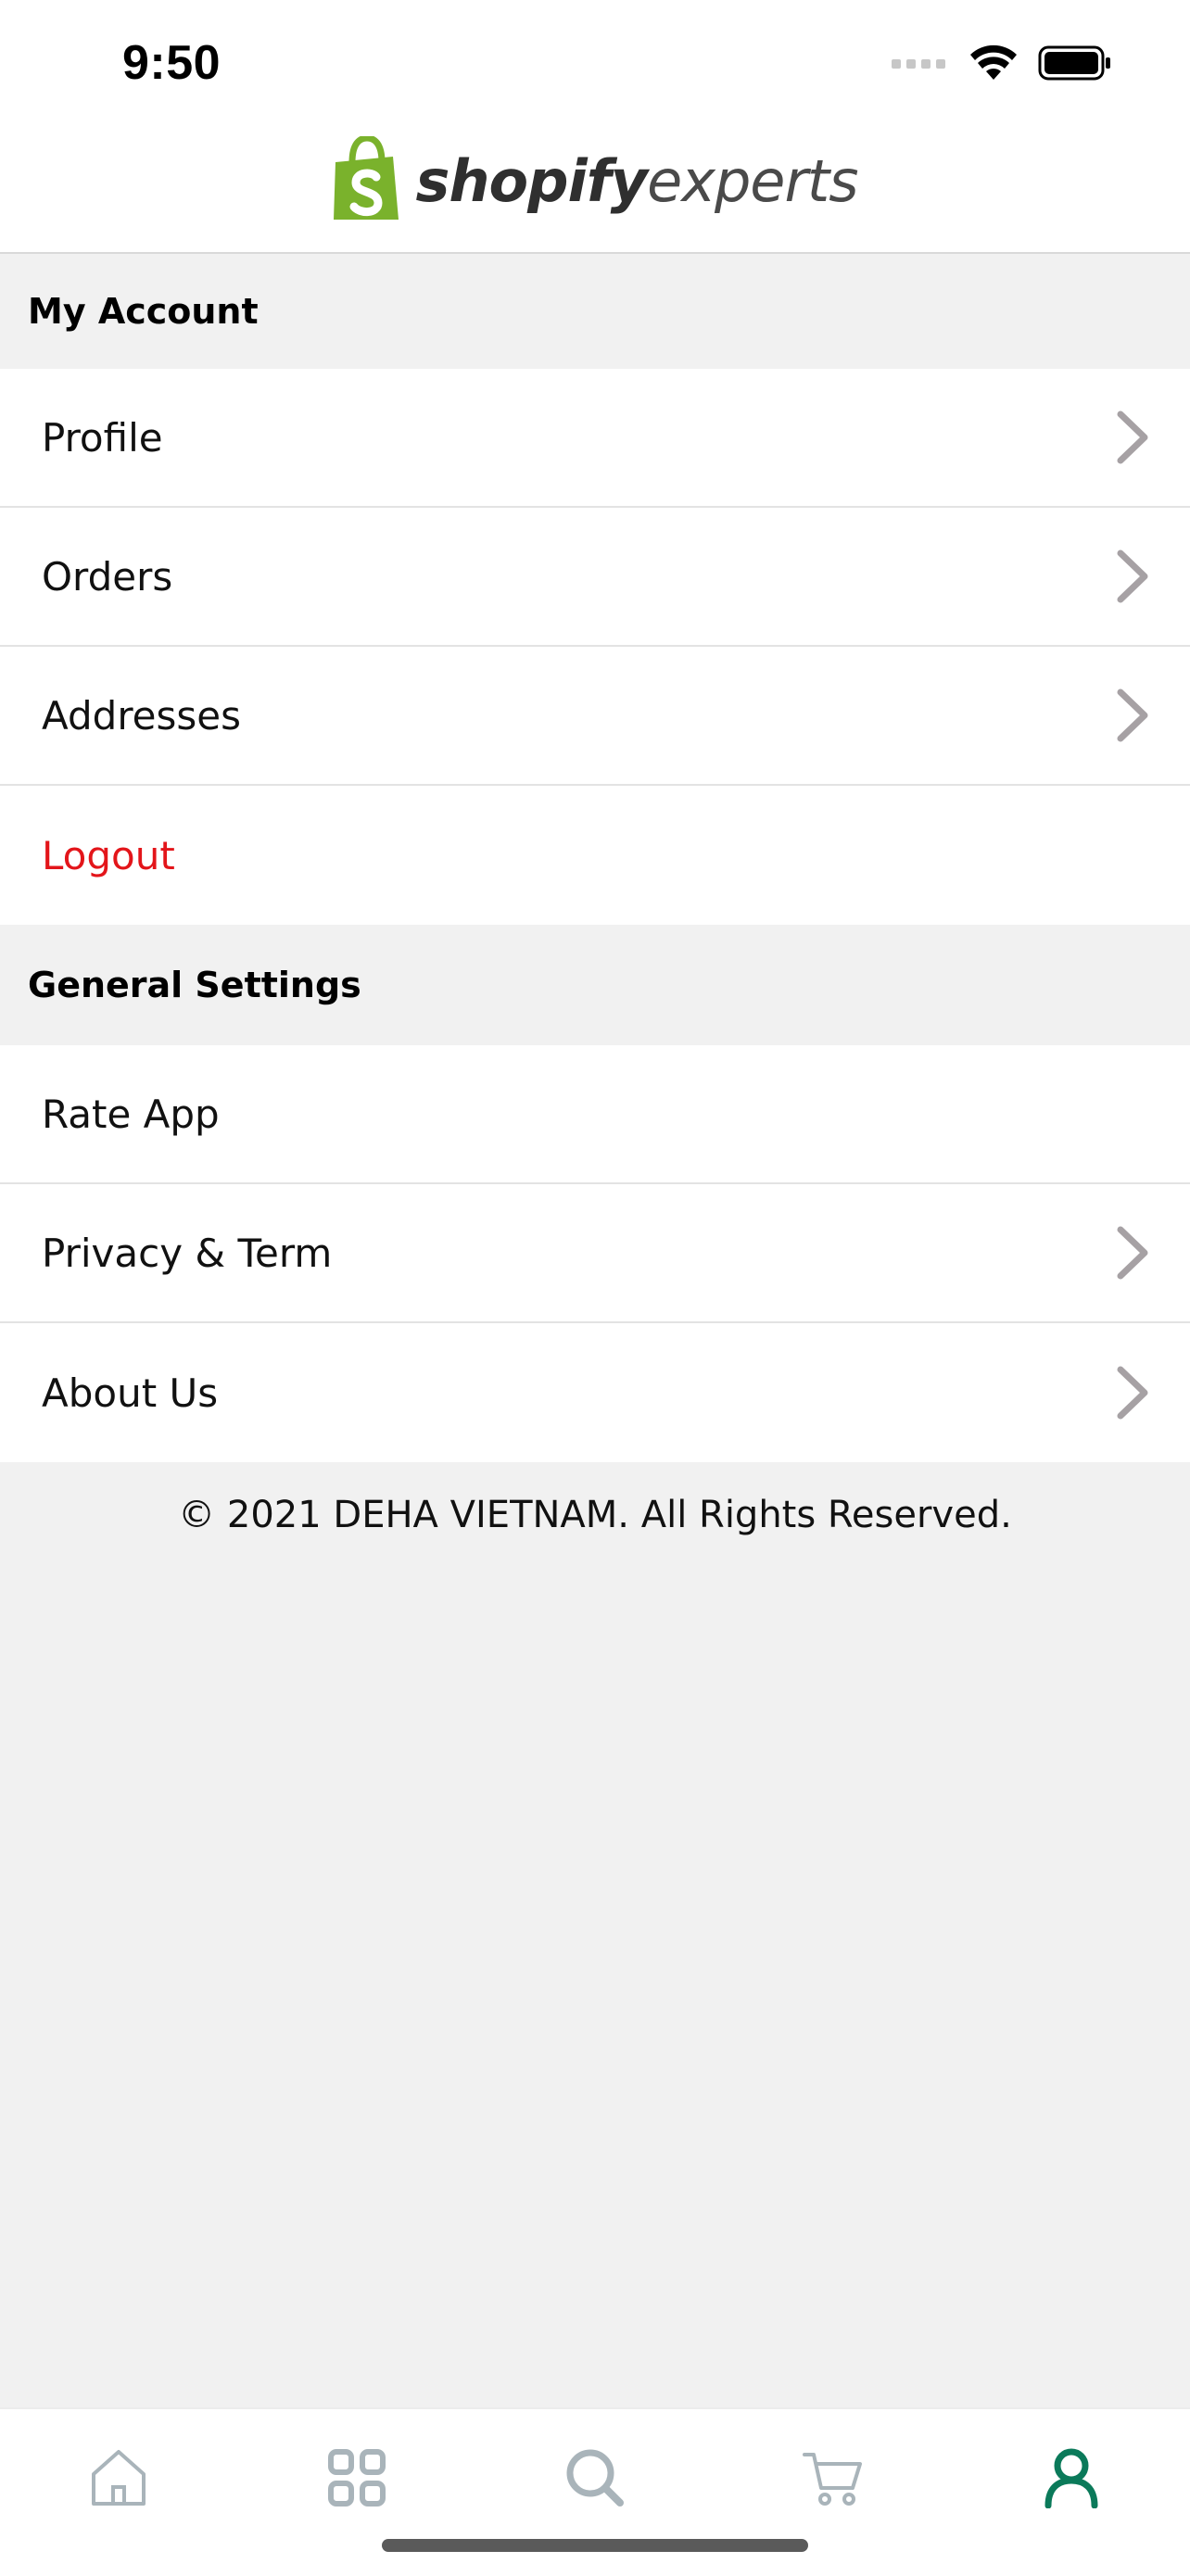 The height and width of the screenshot is (2576, 1190). I want to click on logo-bold-text: shopify, so click(531, 181).